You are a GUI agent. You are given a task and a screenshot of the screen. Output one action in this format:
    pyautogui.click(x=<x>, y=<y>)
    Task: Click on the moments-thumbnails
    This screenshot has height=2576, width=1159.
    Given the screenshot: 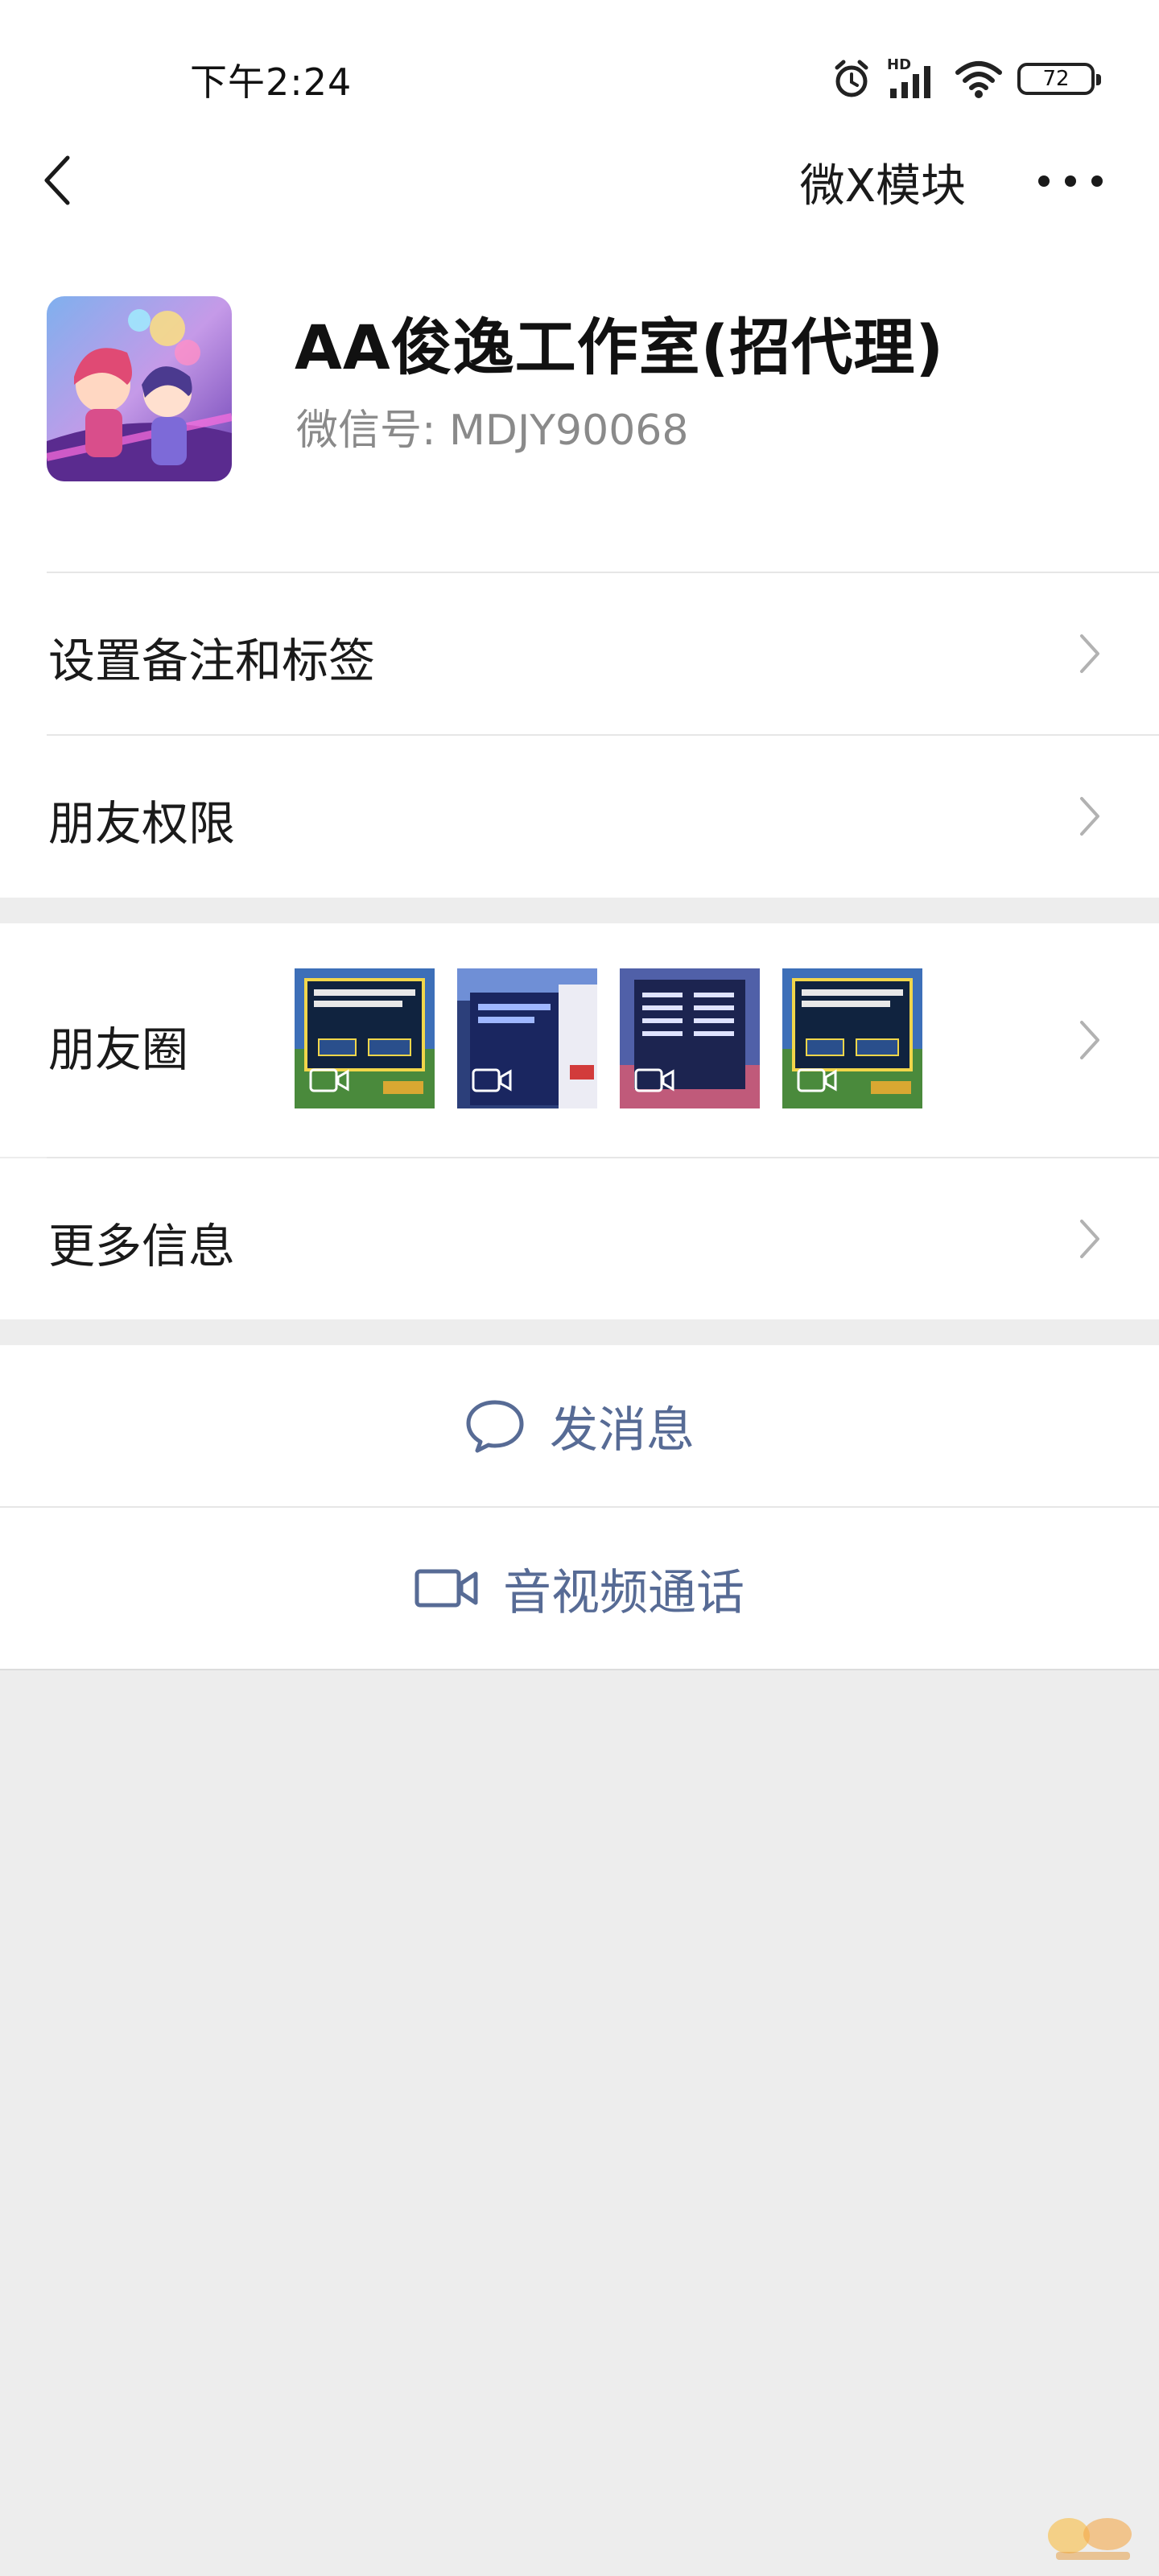 What is the action you would take?
    pyautogui.click(x=608, y=1038)
    